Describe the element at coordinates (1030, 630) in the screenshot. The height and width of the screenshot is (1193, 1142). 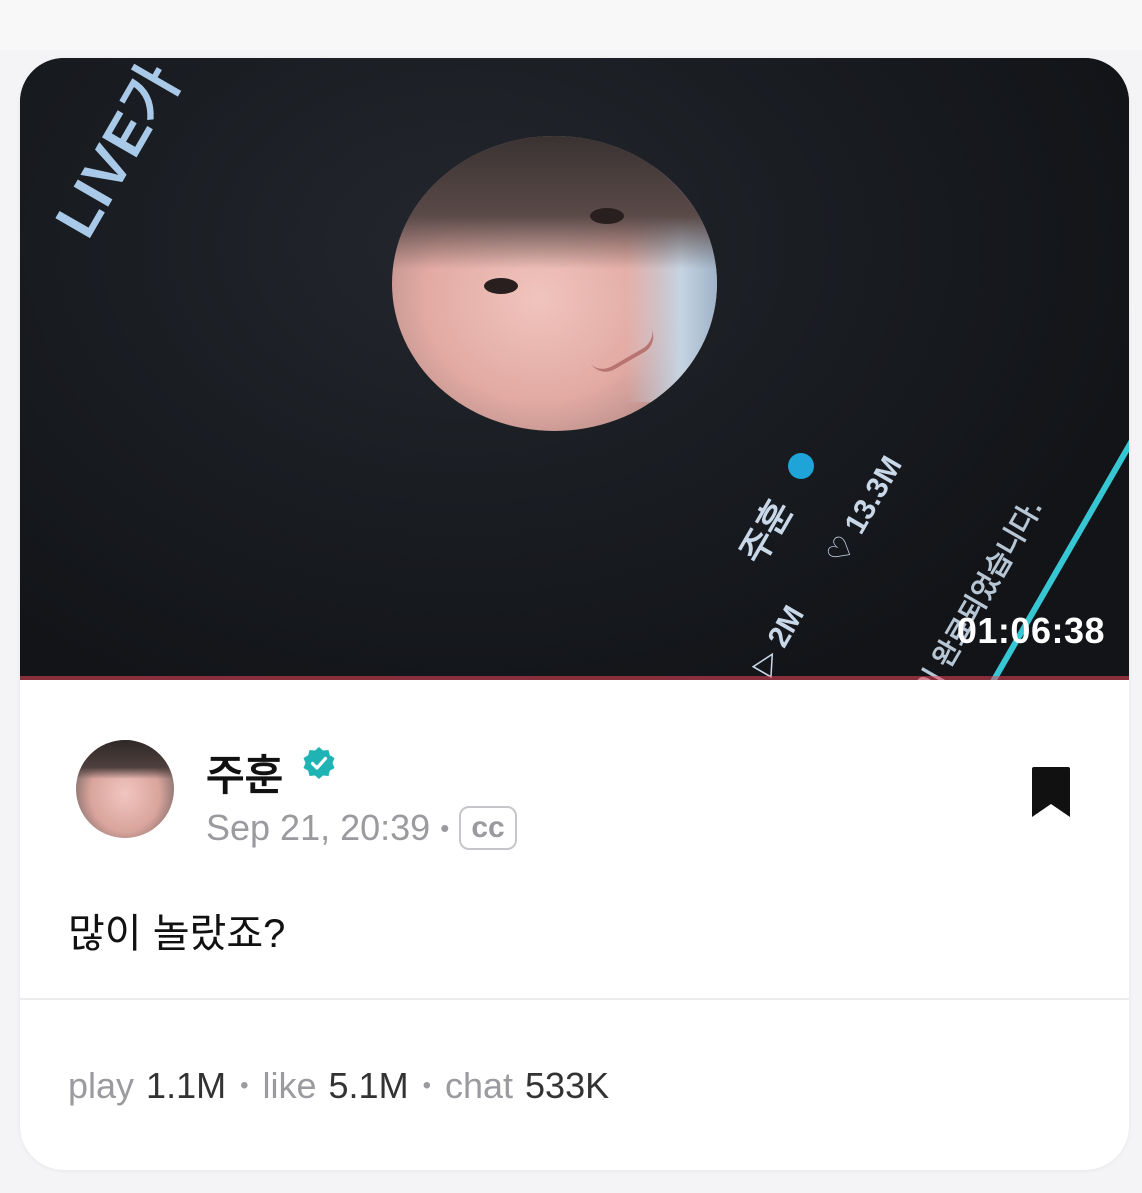
I see `video-duration: 01:06:38` at that location.